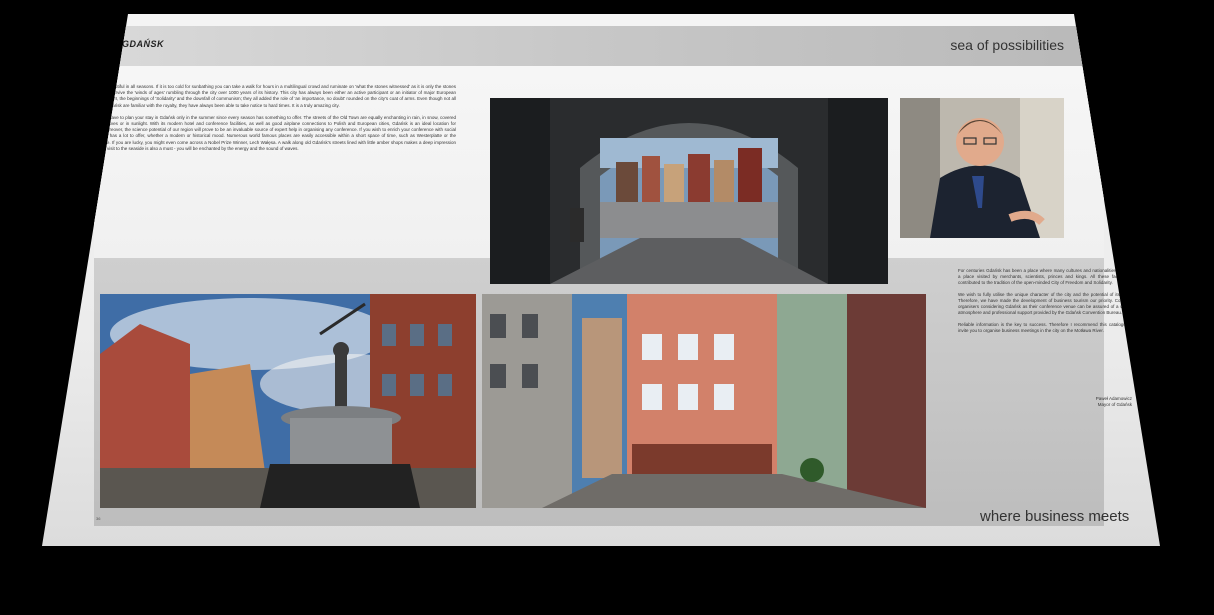 The image size is (1214, 615). What do you see at coordinates (982, 168) in the screenshot?
I see `mayor-portrait-photo` at bounding box center [982, 168].